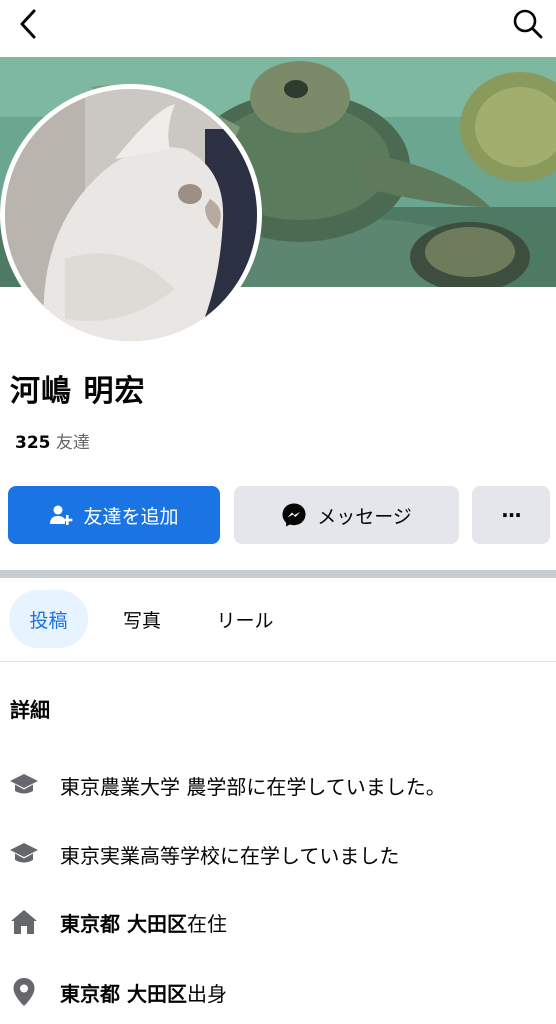 This screenshot has width=556, height=1024. I want to click on detail-text: 東京実業高等学校に在学していました, so click(230, 855).